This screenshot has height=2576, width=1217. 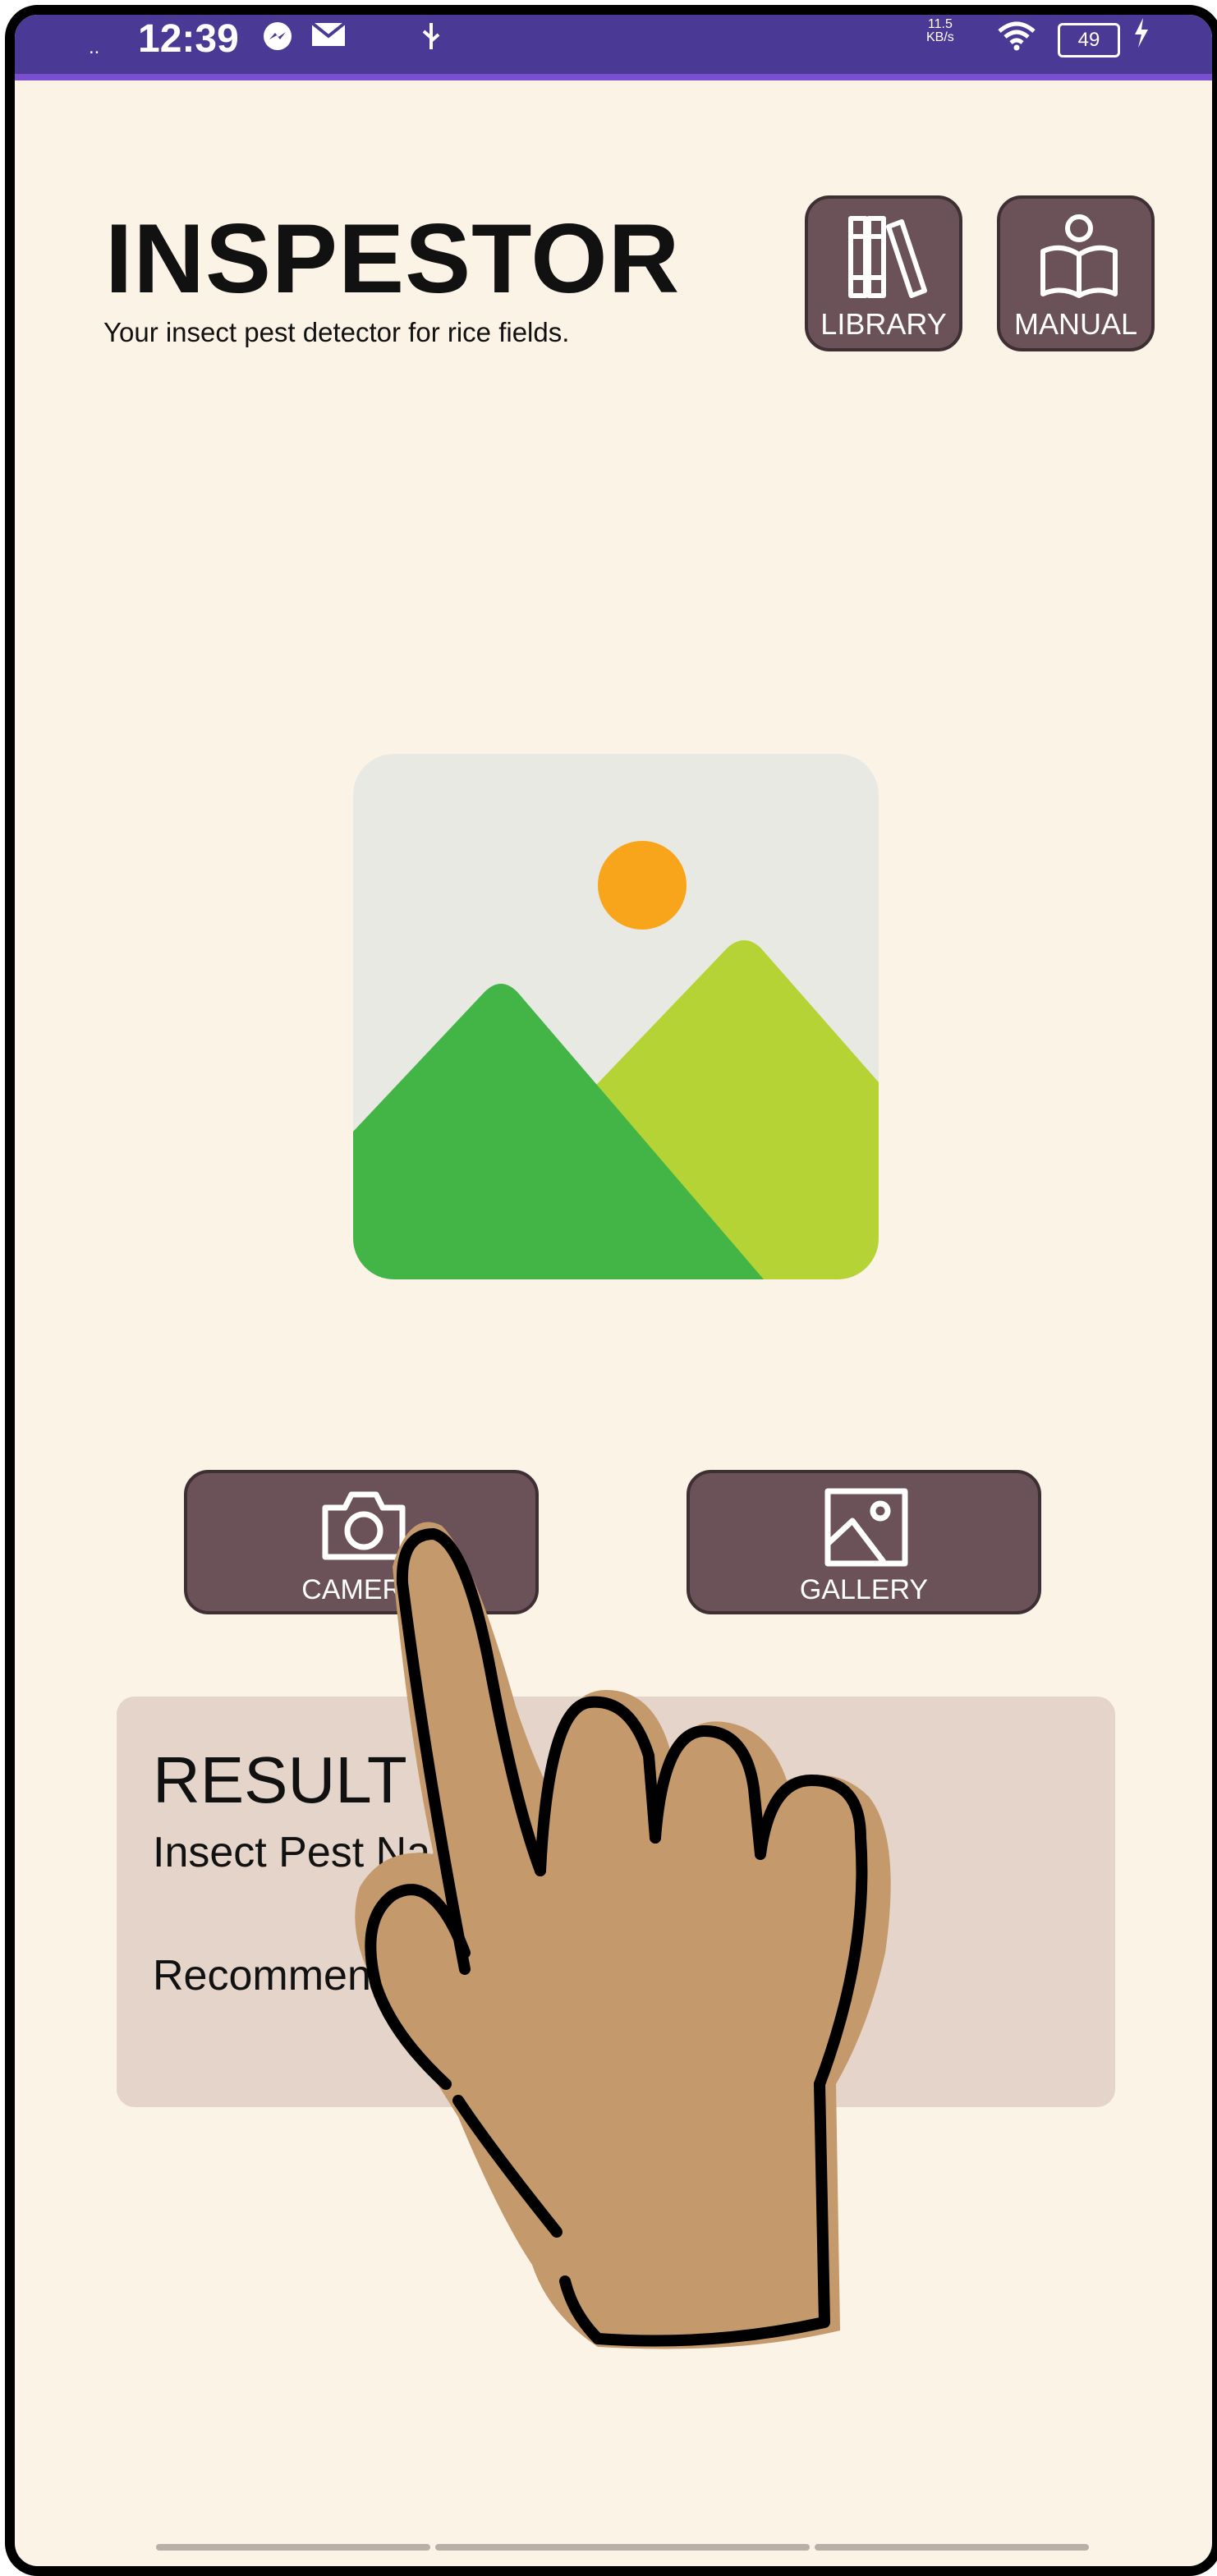 I want to click on status-time: 12:39, so click(x=189, y=39).